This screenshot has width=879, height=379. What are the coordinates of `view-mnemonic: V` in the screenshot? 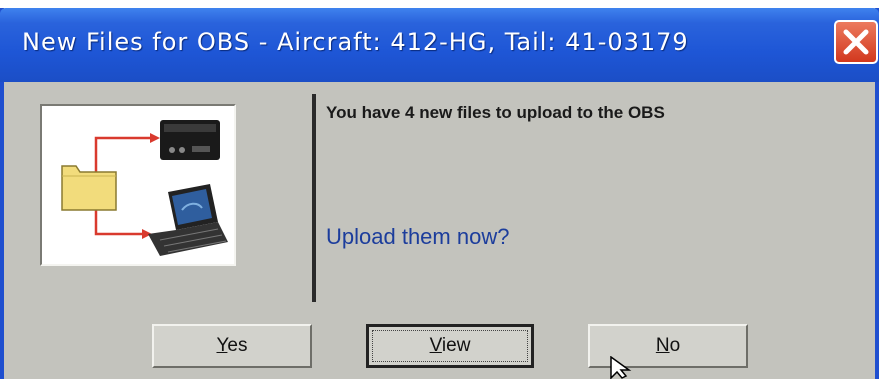 It's located at (435, 345).